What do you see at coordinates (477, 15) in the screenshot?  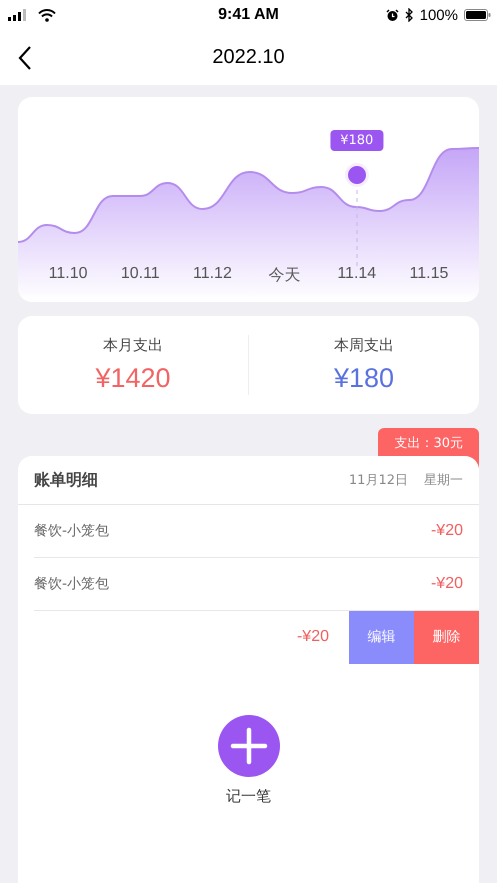 I see `battery-icon` at bounding box center [477, 15].